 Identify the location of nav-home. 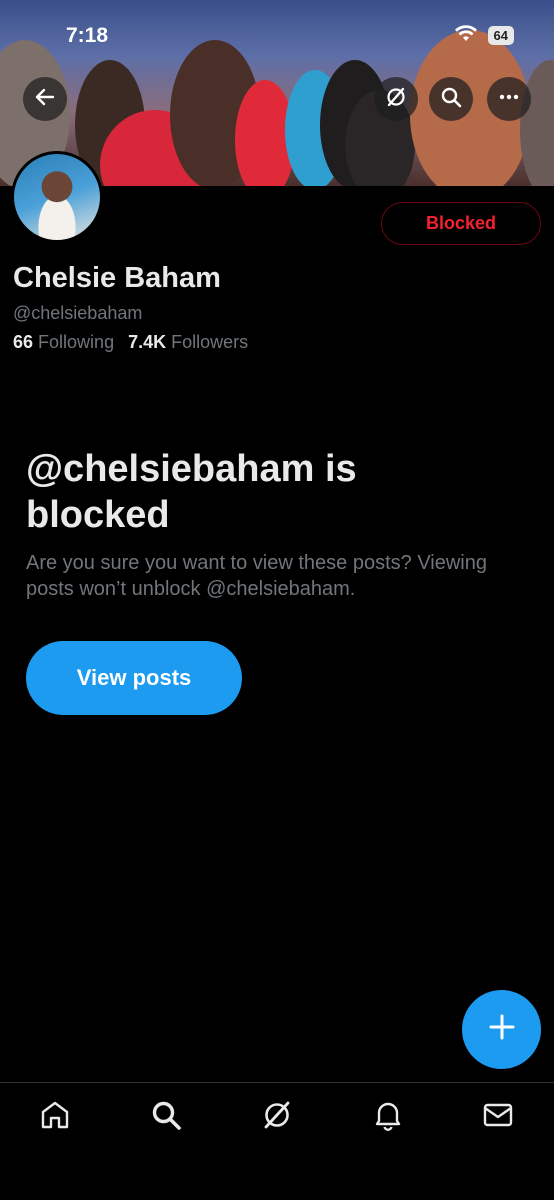
(55, 1117).